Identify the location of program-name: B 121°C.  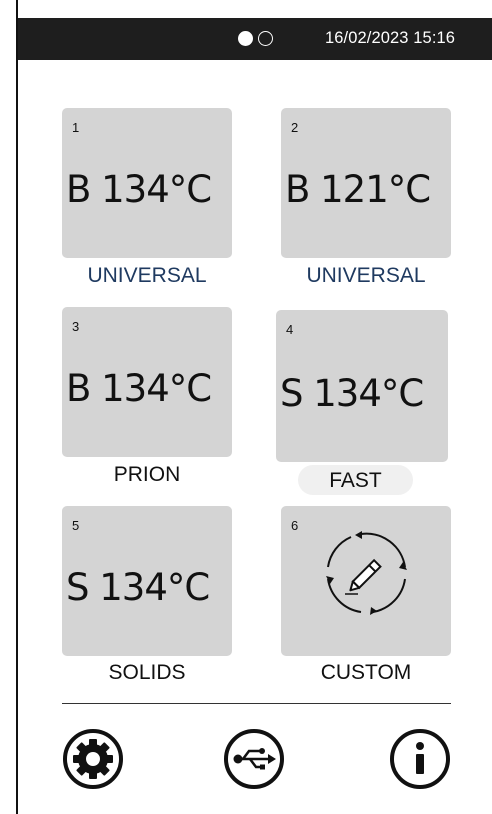
(358, 189).